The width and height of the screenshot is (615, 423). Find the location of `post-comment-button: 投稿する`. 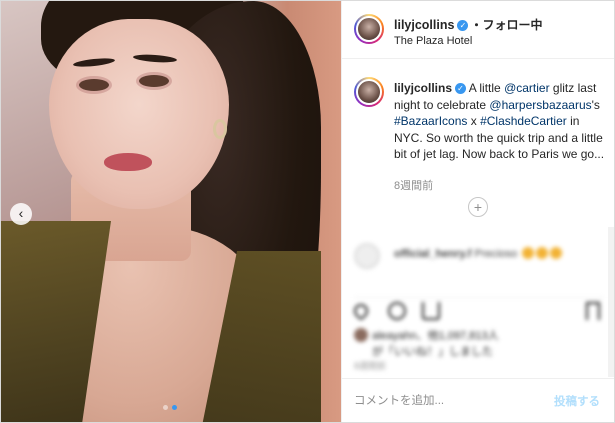

post-comment-button: 投稿する is located at coordinates (577, 401).